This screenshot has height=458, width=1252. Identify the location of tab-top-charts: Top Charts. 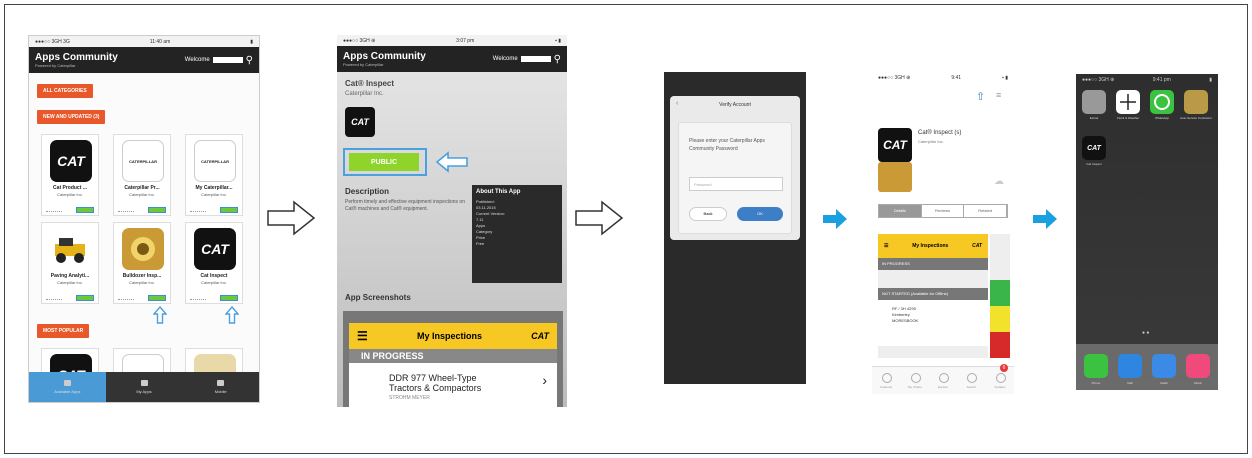
(914, 380).